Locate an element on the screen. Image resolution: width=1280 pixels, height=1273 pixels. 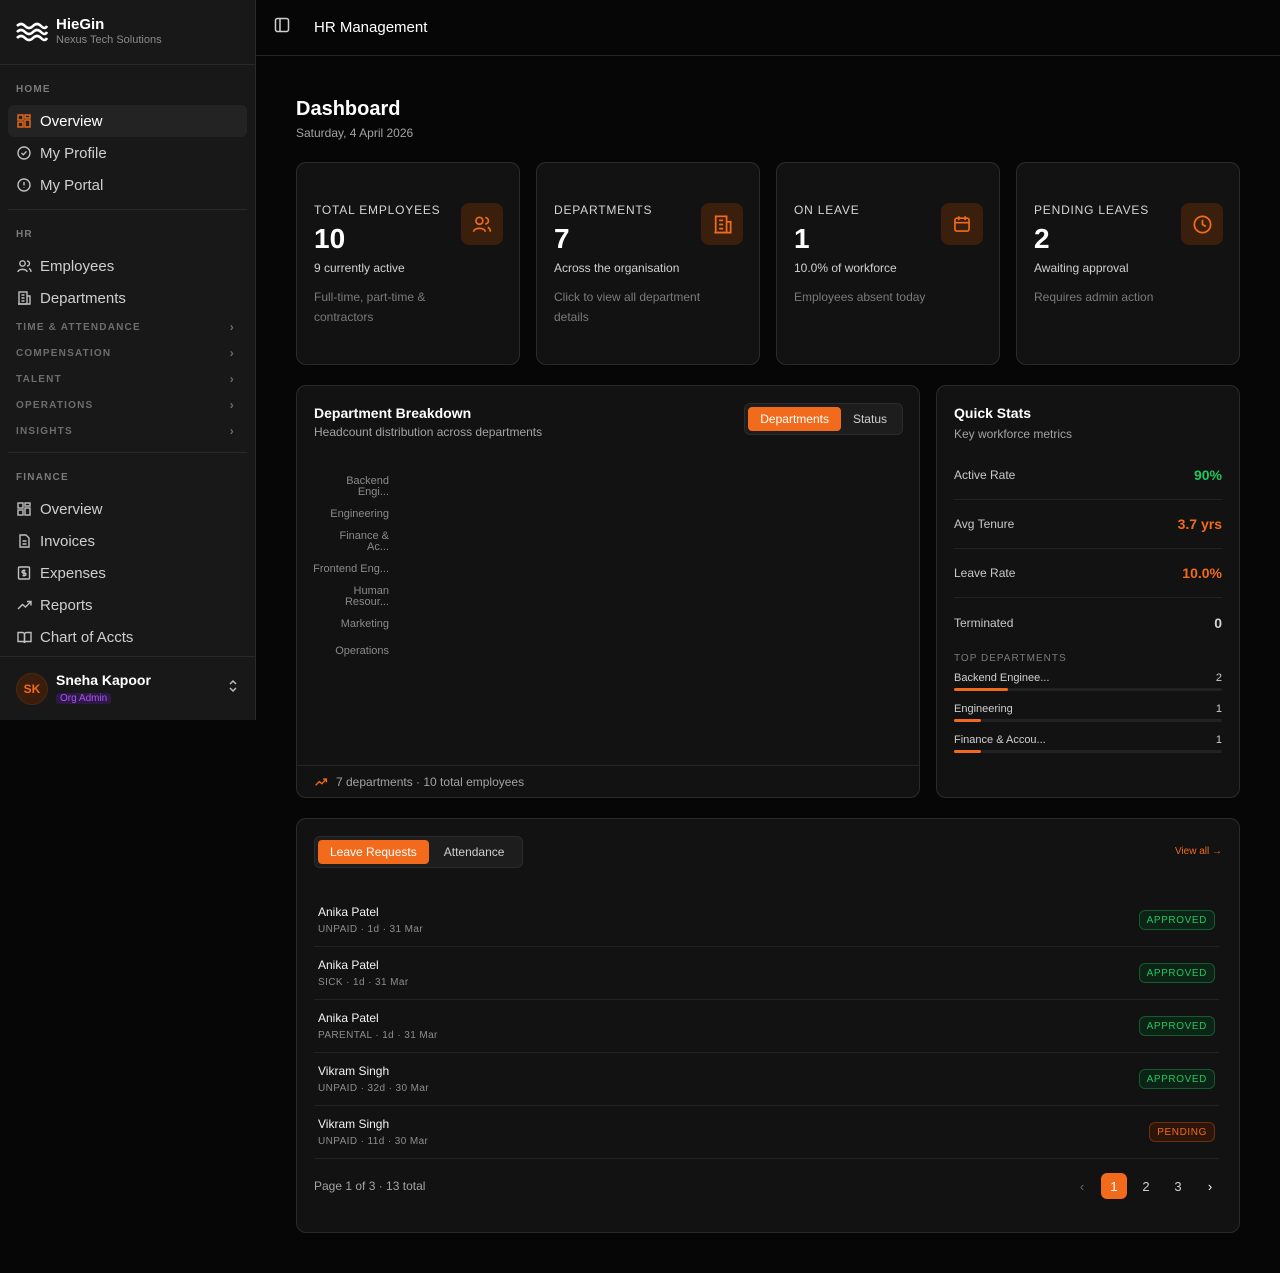
table-row: Anika Patel SICK · 1d · 31 Mar APPROVED is located at coordinates (766, 973).